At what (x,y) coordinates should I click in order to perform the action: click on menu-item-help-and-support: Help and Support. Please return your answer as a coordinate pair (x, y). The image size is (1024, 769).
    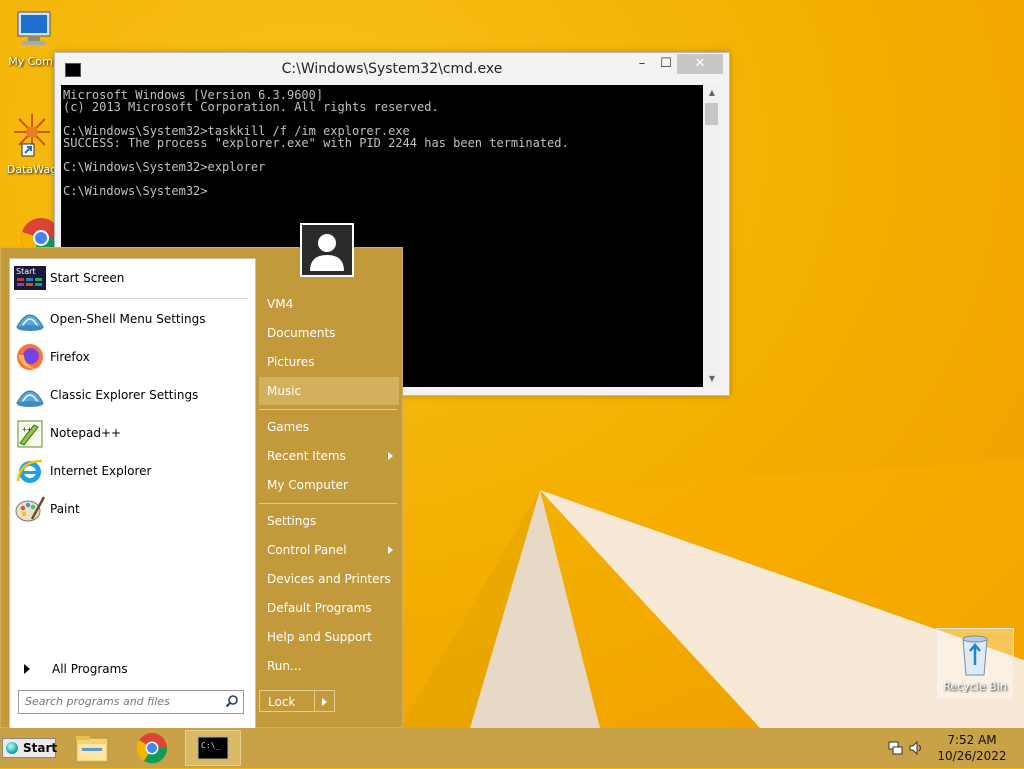
    Looking at the image, I should click on (329, 637).